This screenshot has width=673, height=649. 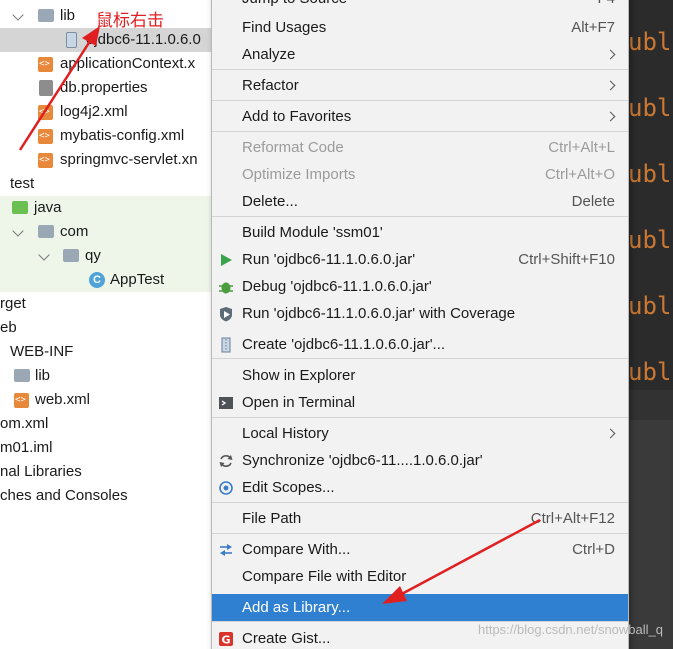 What do you see at coordinates (570, 629) in the screenshot?
I see `watermark: https://blog.csdn.net/snowball_q` at bounding box center [570, 629].